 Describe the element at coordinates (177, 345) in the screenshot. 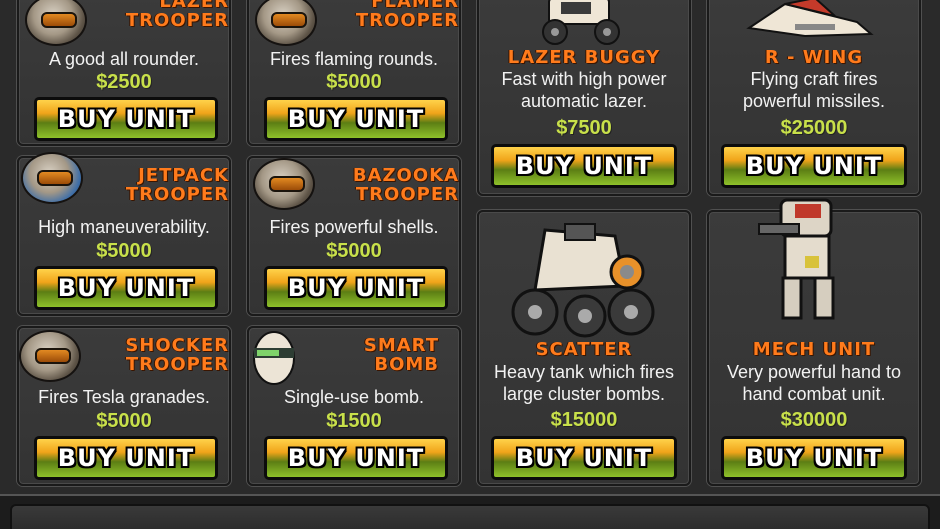

I see `unit-title-line1: SHOCKER` at that location.